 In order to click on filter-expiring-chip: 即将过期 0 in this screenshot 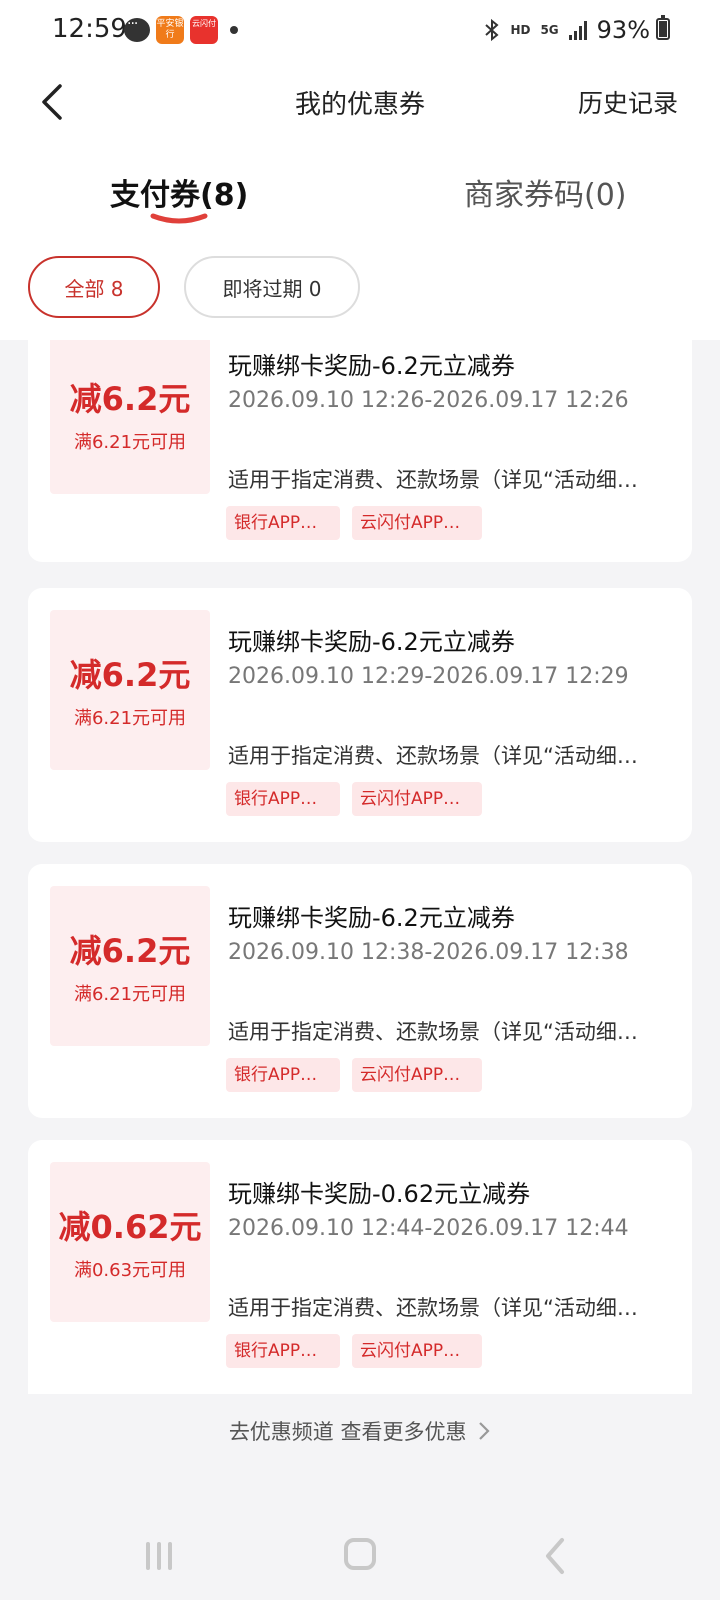, I will do `click(272, 287)`.